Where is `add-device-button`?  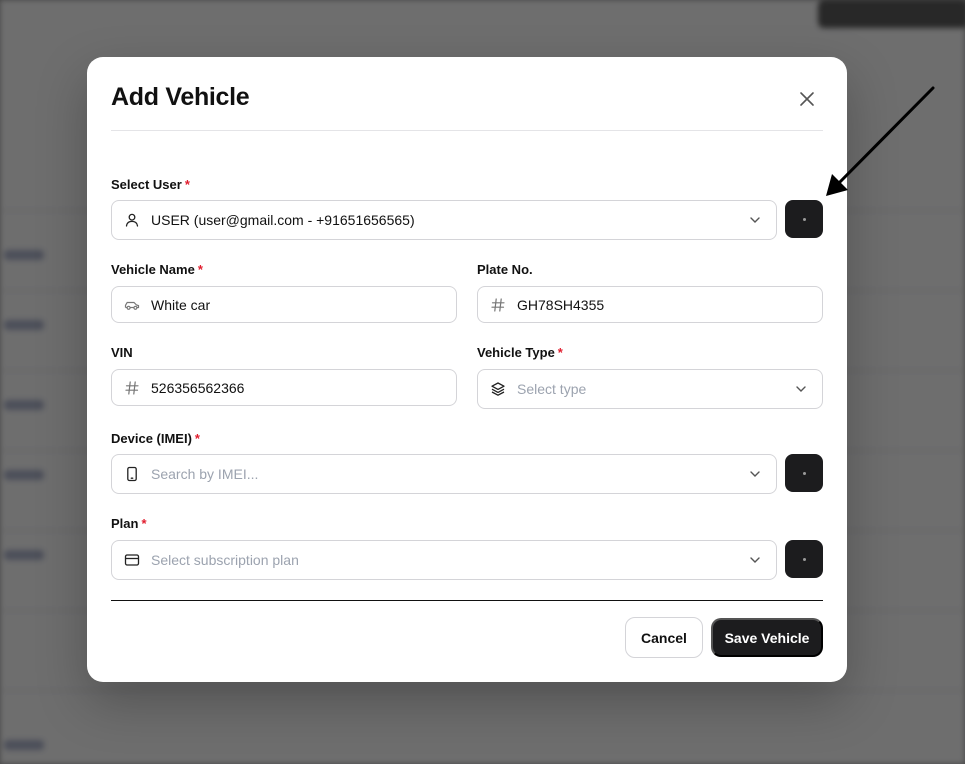 add-device-button is located at coordinates (804, 473).